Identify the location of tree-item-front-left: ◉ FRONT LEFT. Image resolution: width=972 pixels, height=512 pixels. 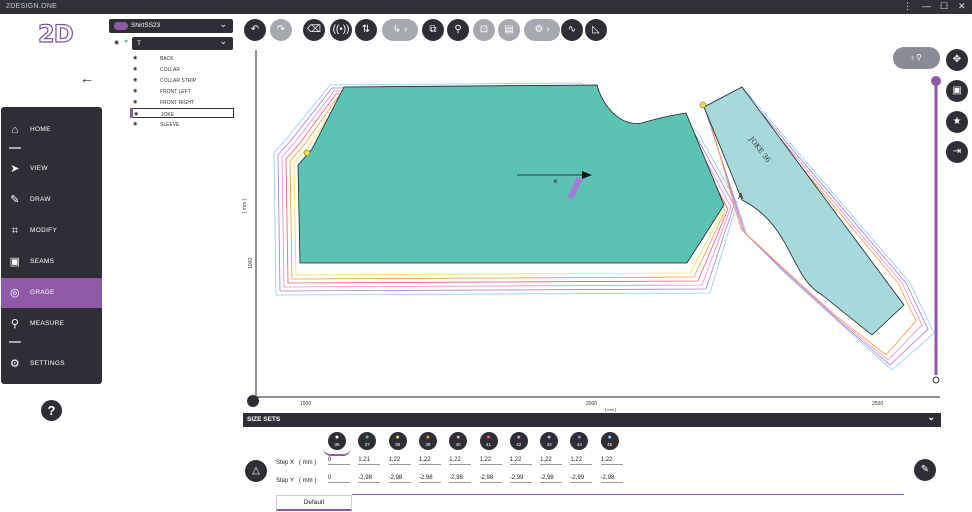
(182, 91).